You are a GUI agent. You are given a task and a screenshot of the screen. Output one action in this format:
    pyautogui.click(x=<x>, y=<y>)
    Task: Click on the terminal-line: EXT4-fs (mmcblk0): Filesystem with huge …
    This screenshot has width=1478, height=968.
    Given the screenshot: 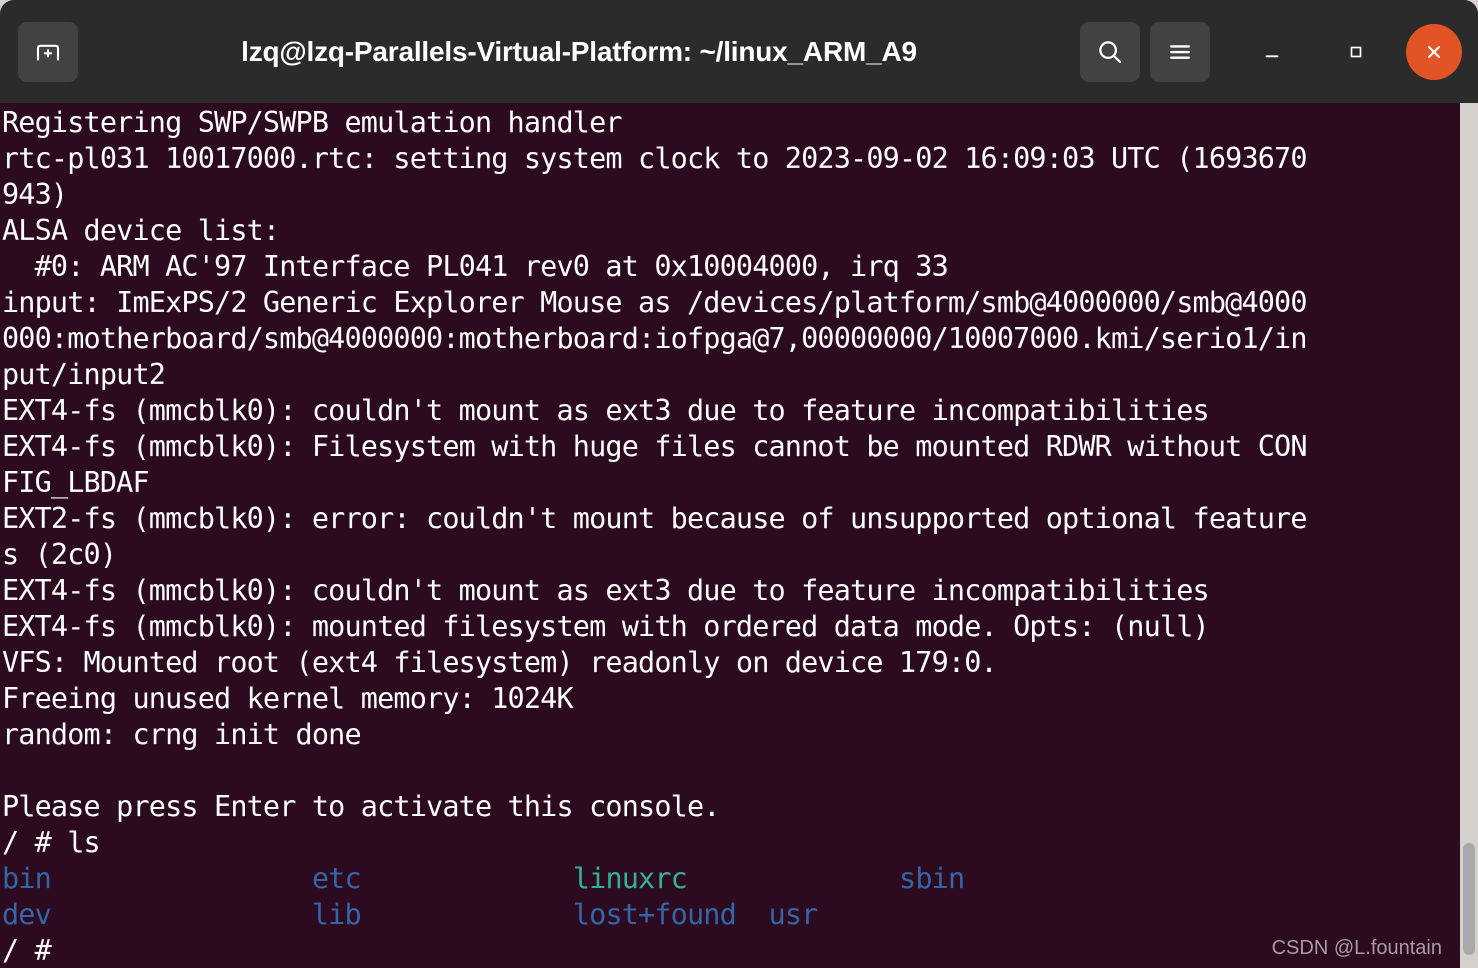 What is the action you would take?
    pyautogui.click(x=655, y=446)
    